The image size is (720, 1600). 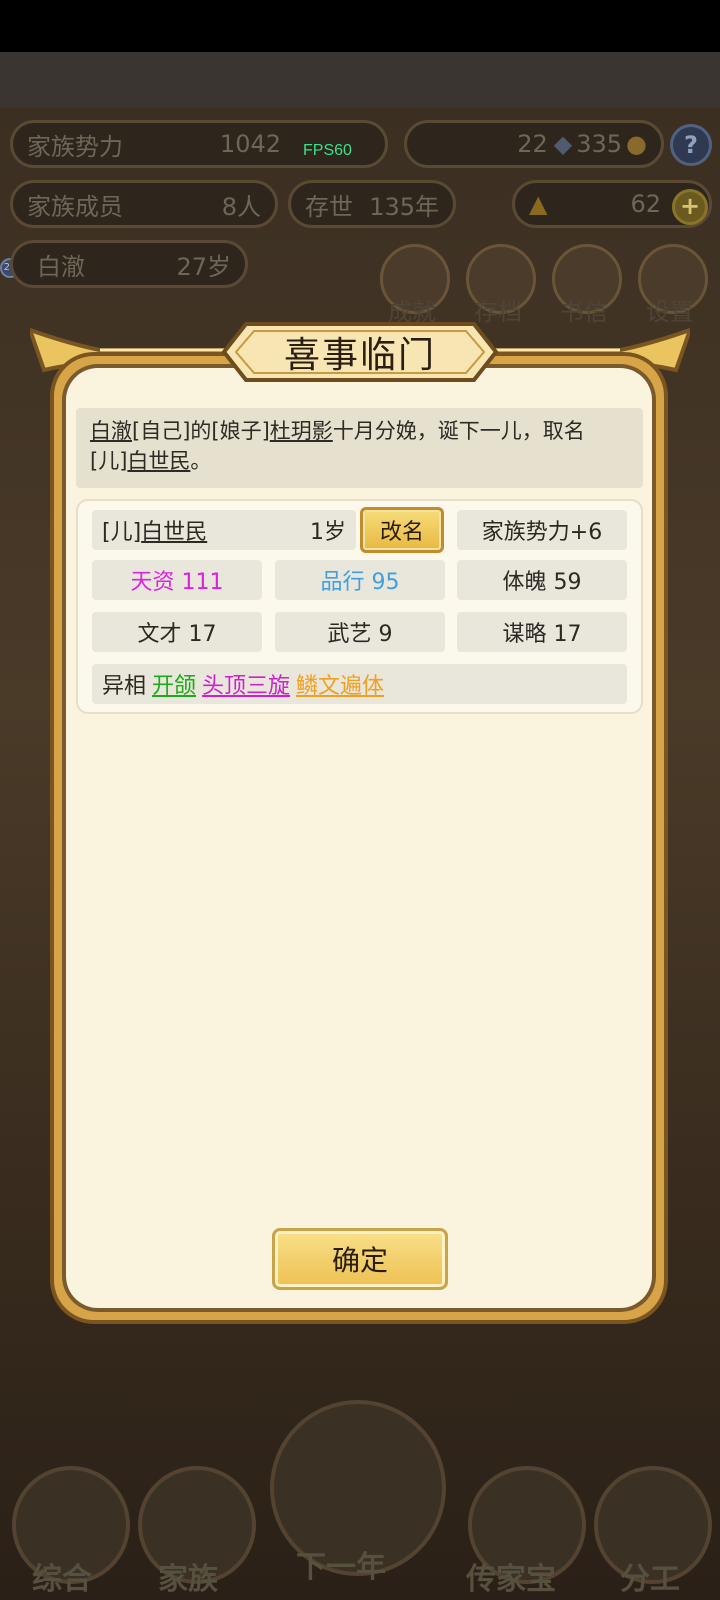 What do you see at coordinates (458, 431) in the screenshot?
I see `message-part-2: 十月分娩，诞下一儿，取名` at bounding box center [458, 431].